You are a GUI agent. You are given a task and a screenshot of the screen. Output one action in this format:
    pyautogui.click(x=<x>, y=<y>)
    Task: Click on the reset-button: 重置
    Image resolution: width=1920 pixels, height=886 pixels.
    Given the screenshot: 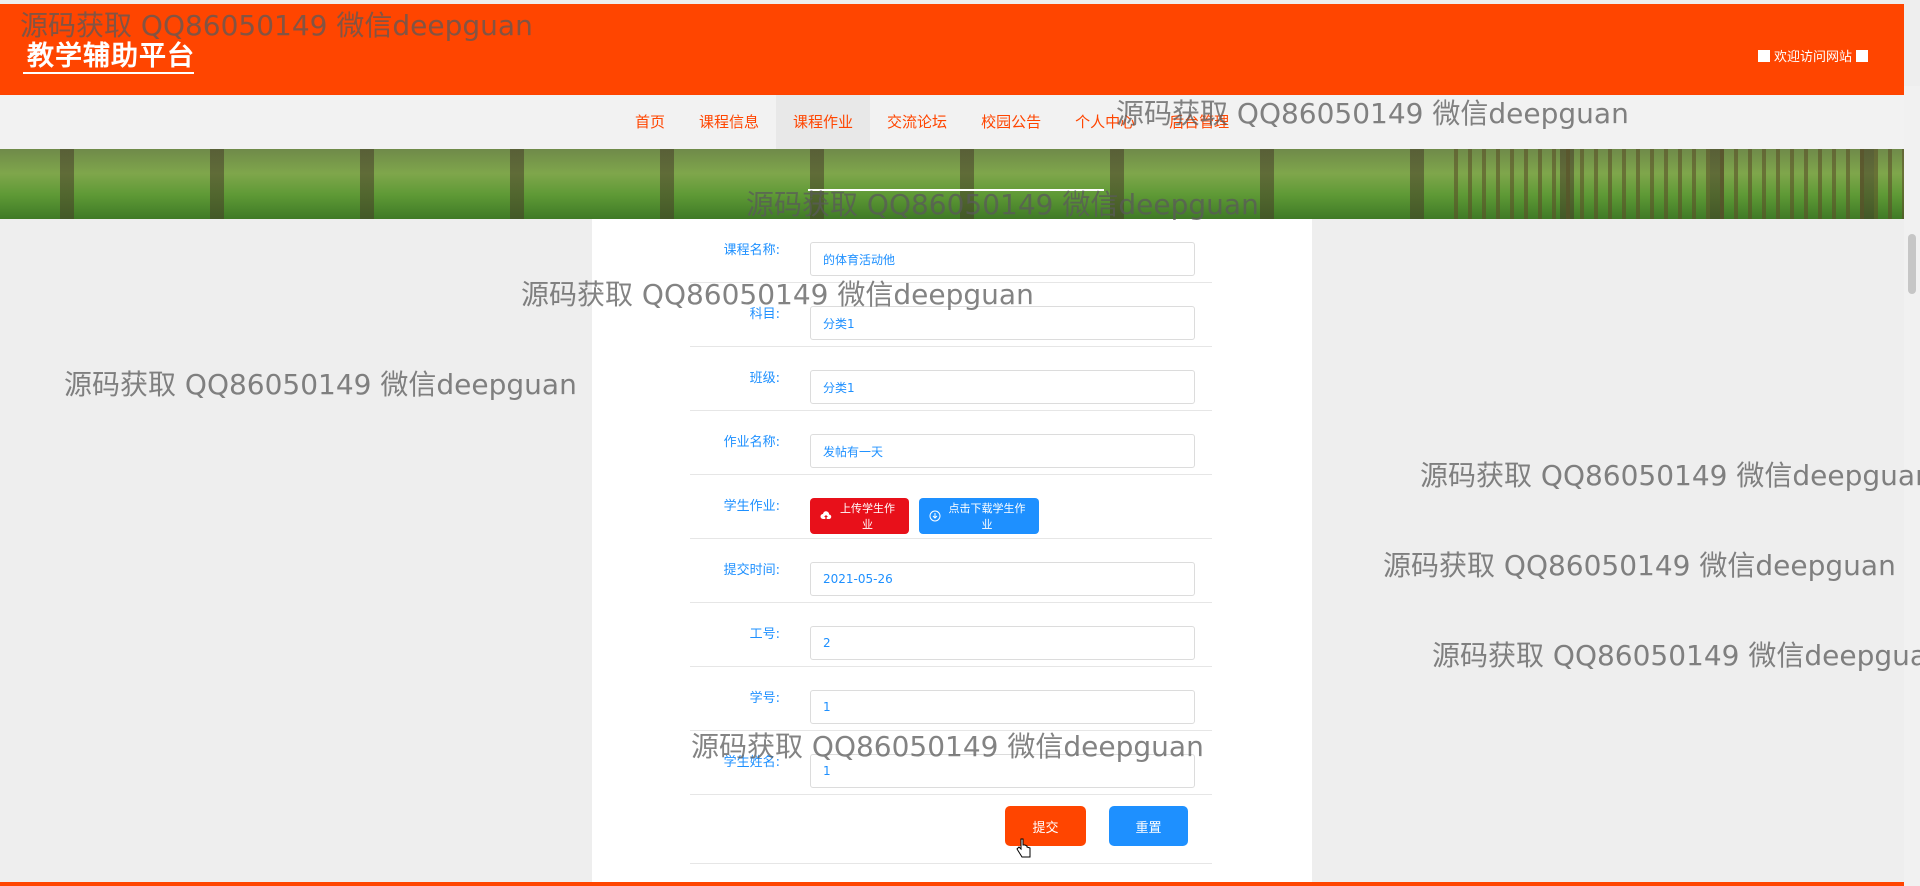 What is the action you would take?
    pyautogui.click(x=1148, y=826)
    